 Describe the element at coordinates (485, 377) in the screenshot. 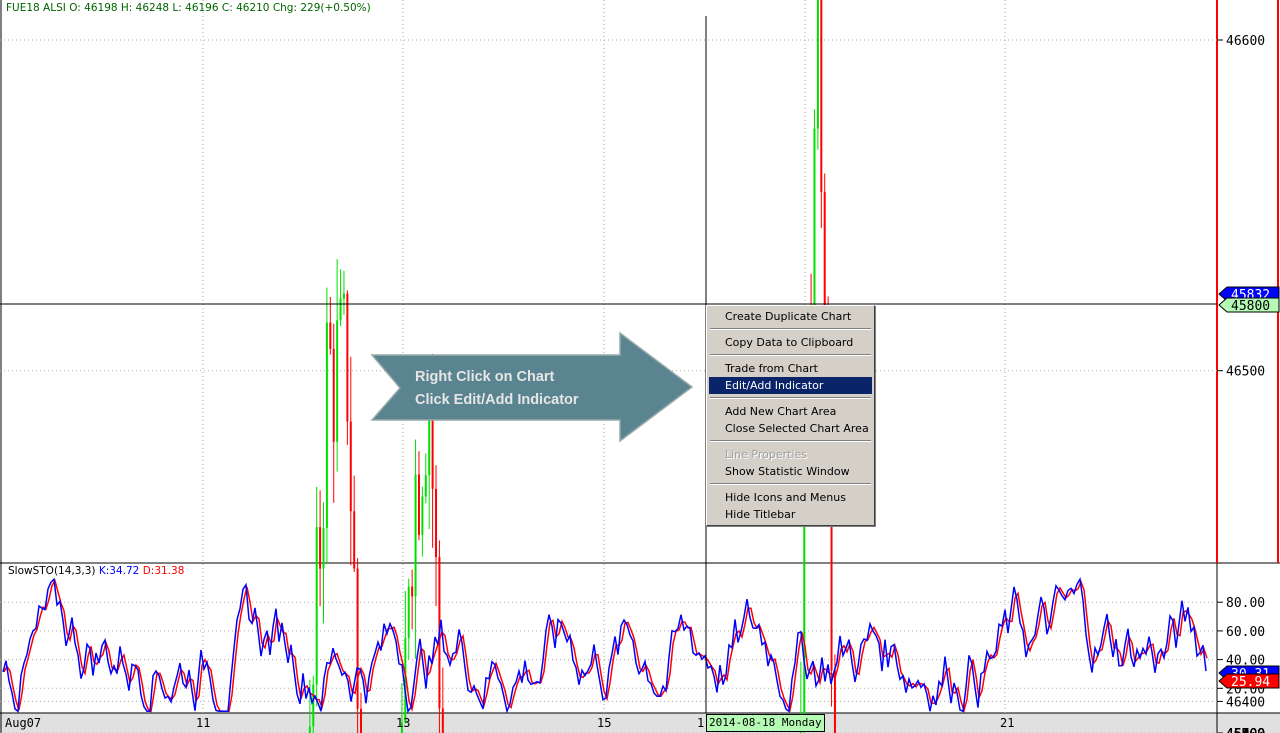

I see `annotation-line1: Right Click on Chart` at that location.